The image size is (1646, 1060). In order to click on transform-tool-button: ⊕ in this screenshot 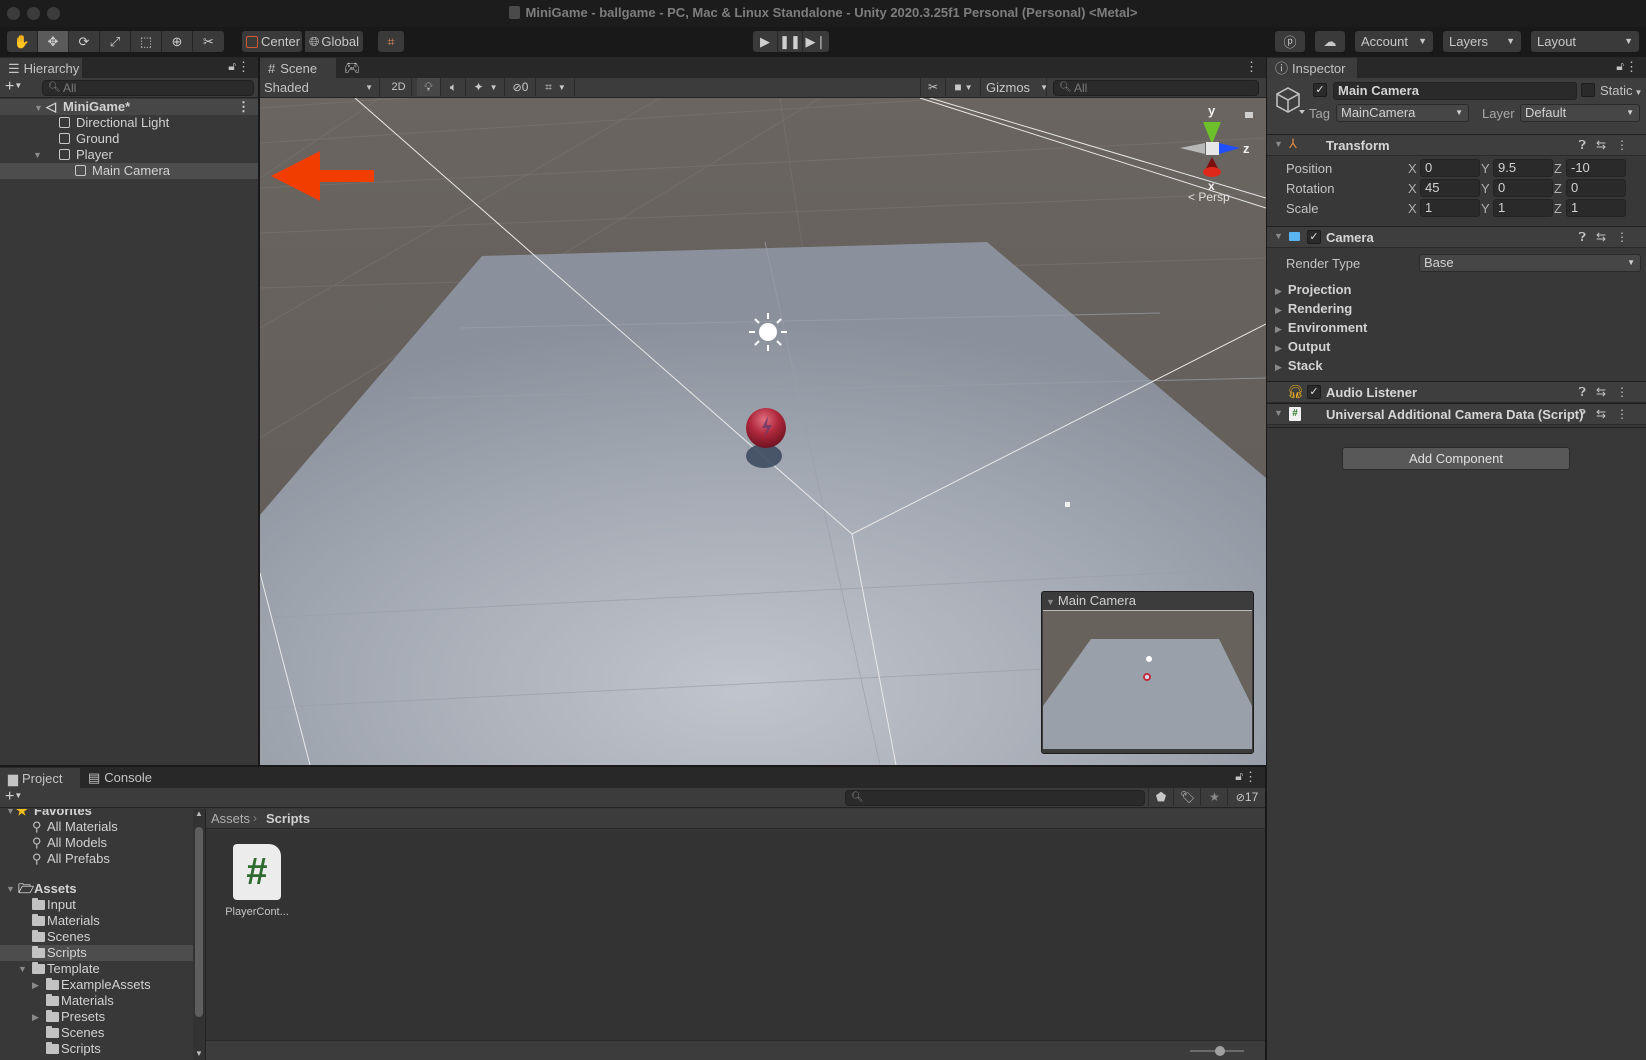, I will do `click(177, 41)`.